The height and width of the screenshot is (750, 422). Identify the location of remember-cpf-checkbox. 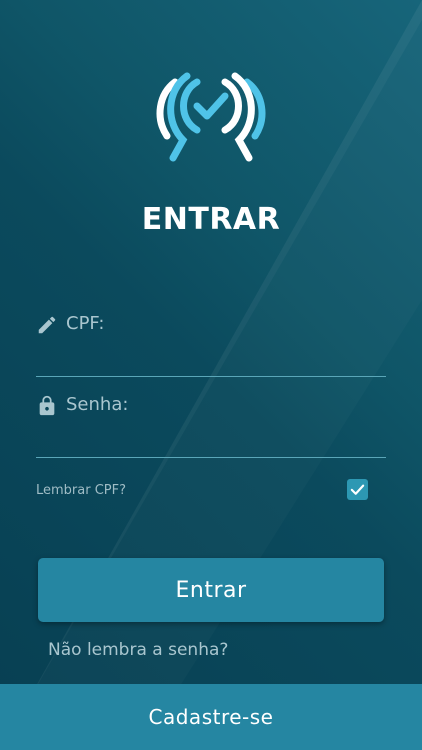
(357, 489).